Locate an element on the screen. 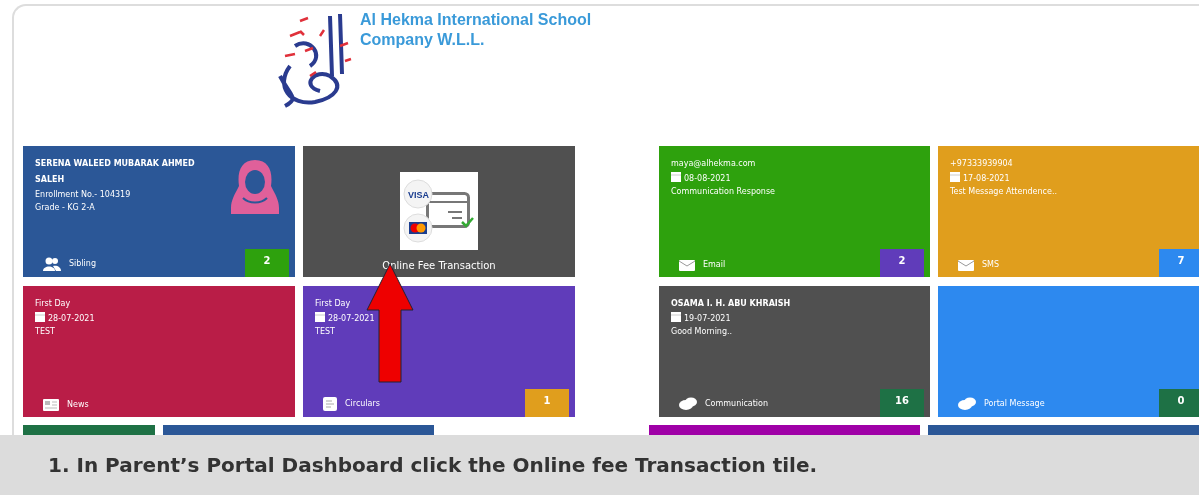 This screenshot has width=1199, height=495. date-text: 17-08-2021 is located at coordinates (986, 178).